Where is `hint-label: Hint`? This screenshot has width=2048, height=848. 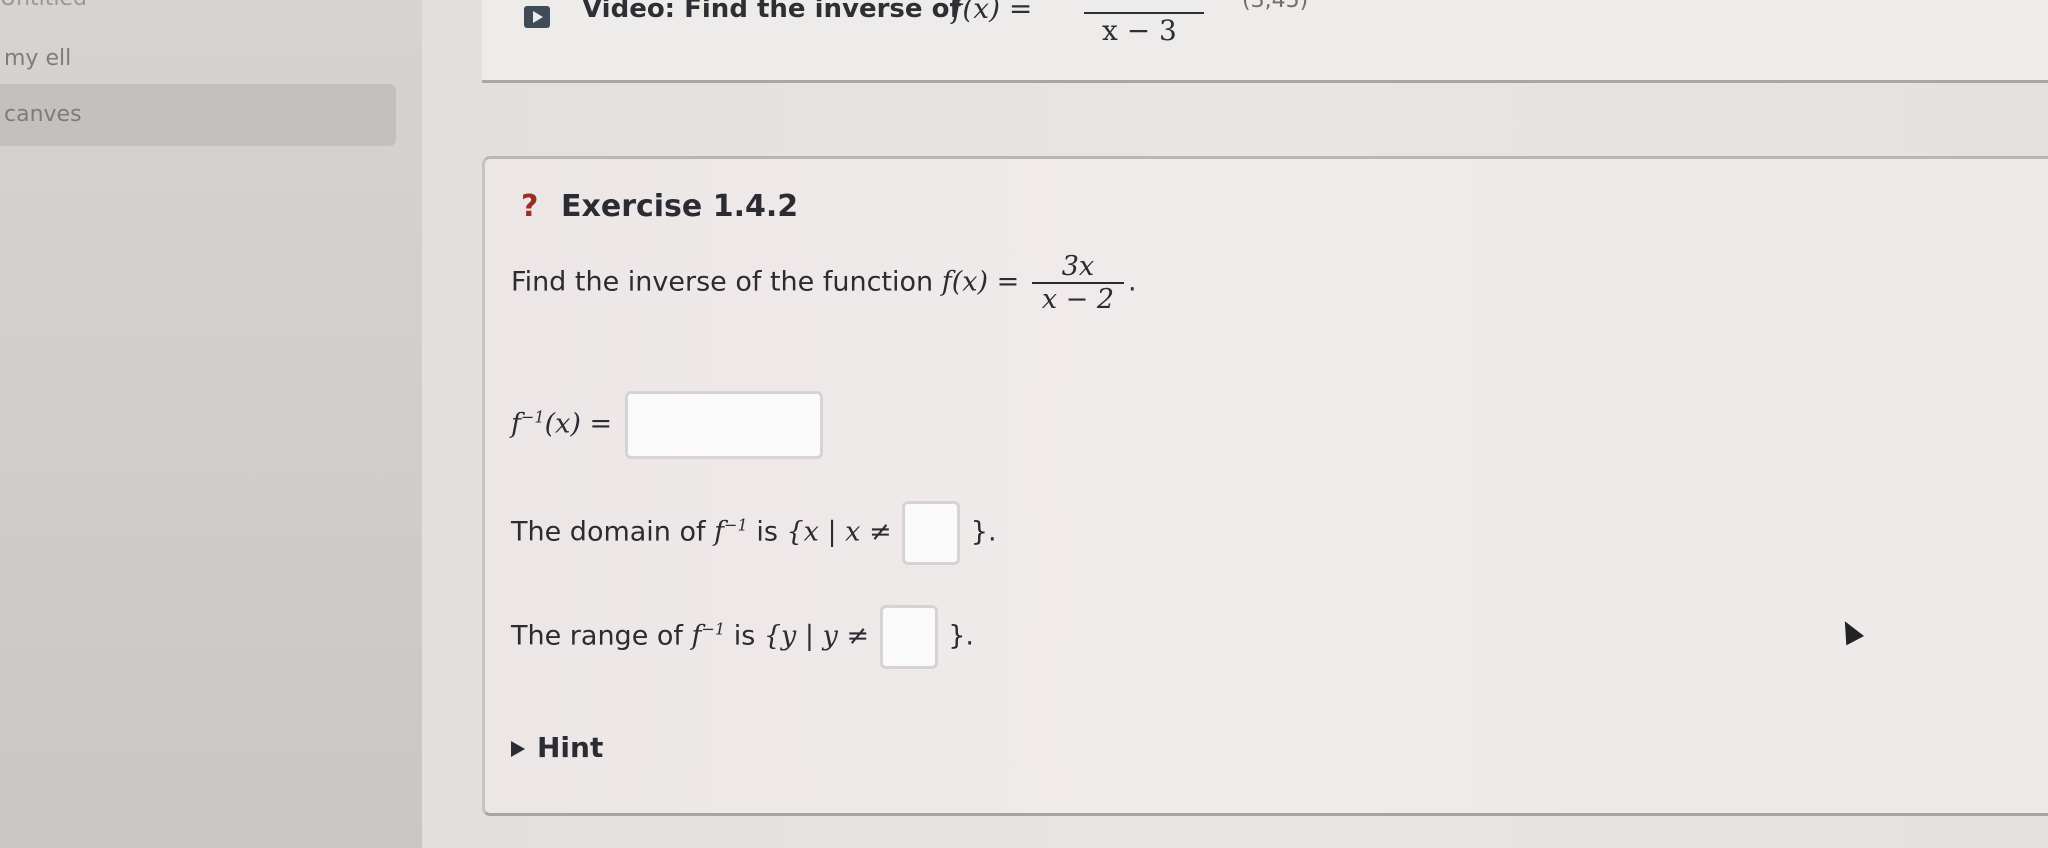
hint-label: Hint is located at coordinates (570, 747).